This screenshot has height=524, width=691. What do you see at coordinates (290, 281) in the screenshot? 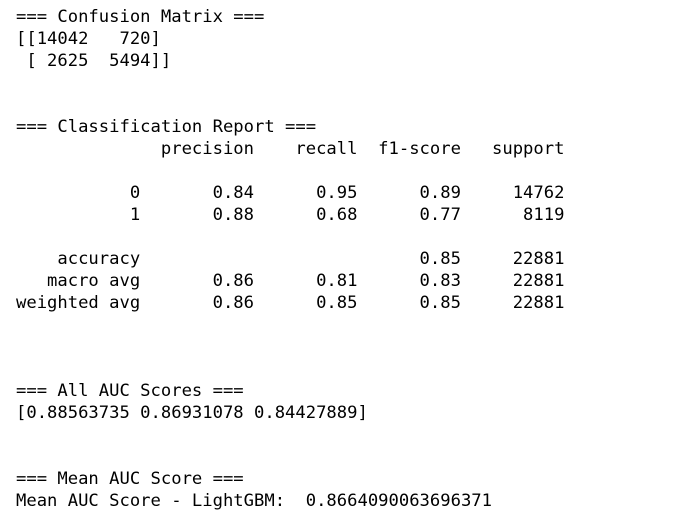
I see `report-row-macro-avg: macro avg 0.86 0.81 0.83 22881` at bounding box center [290, 281].